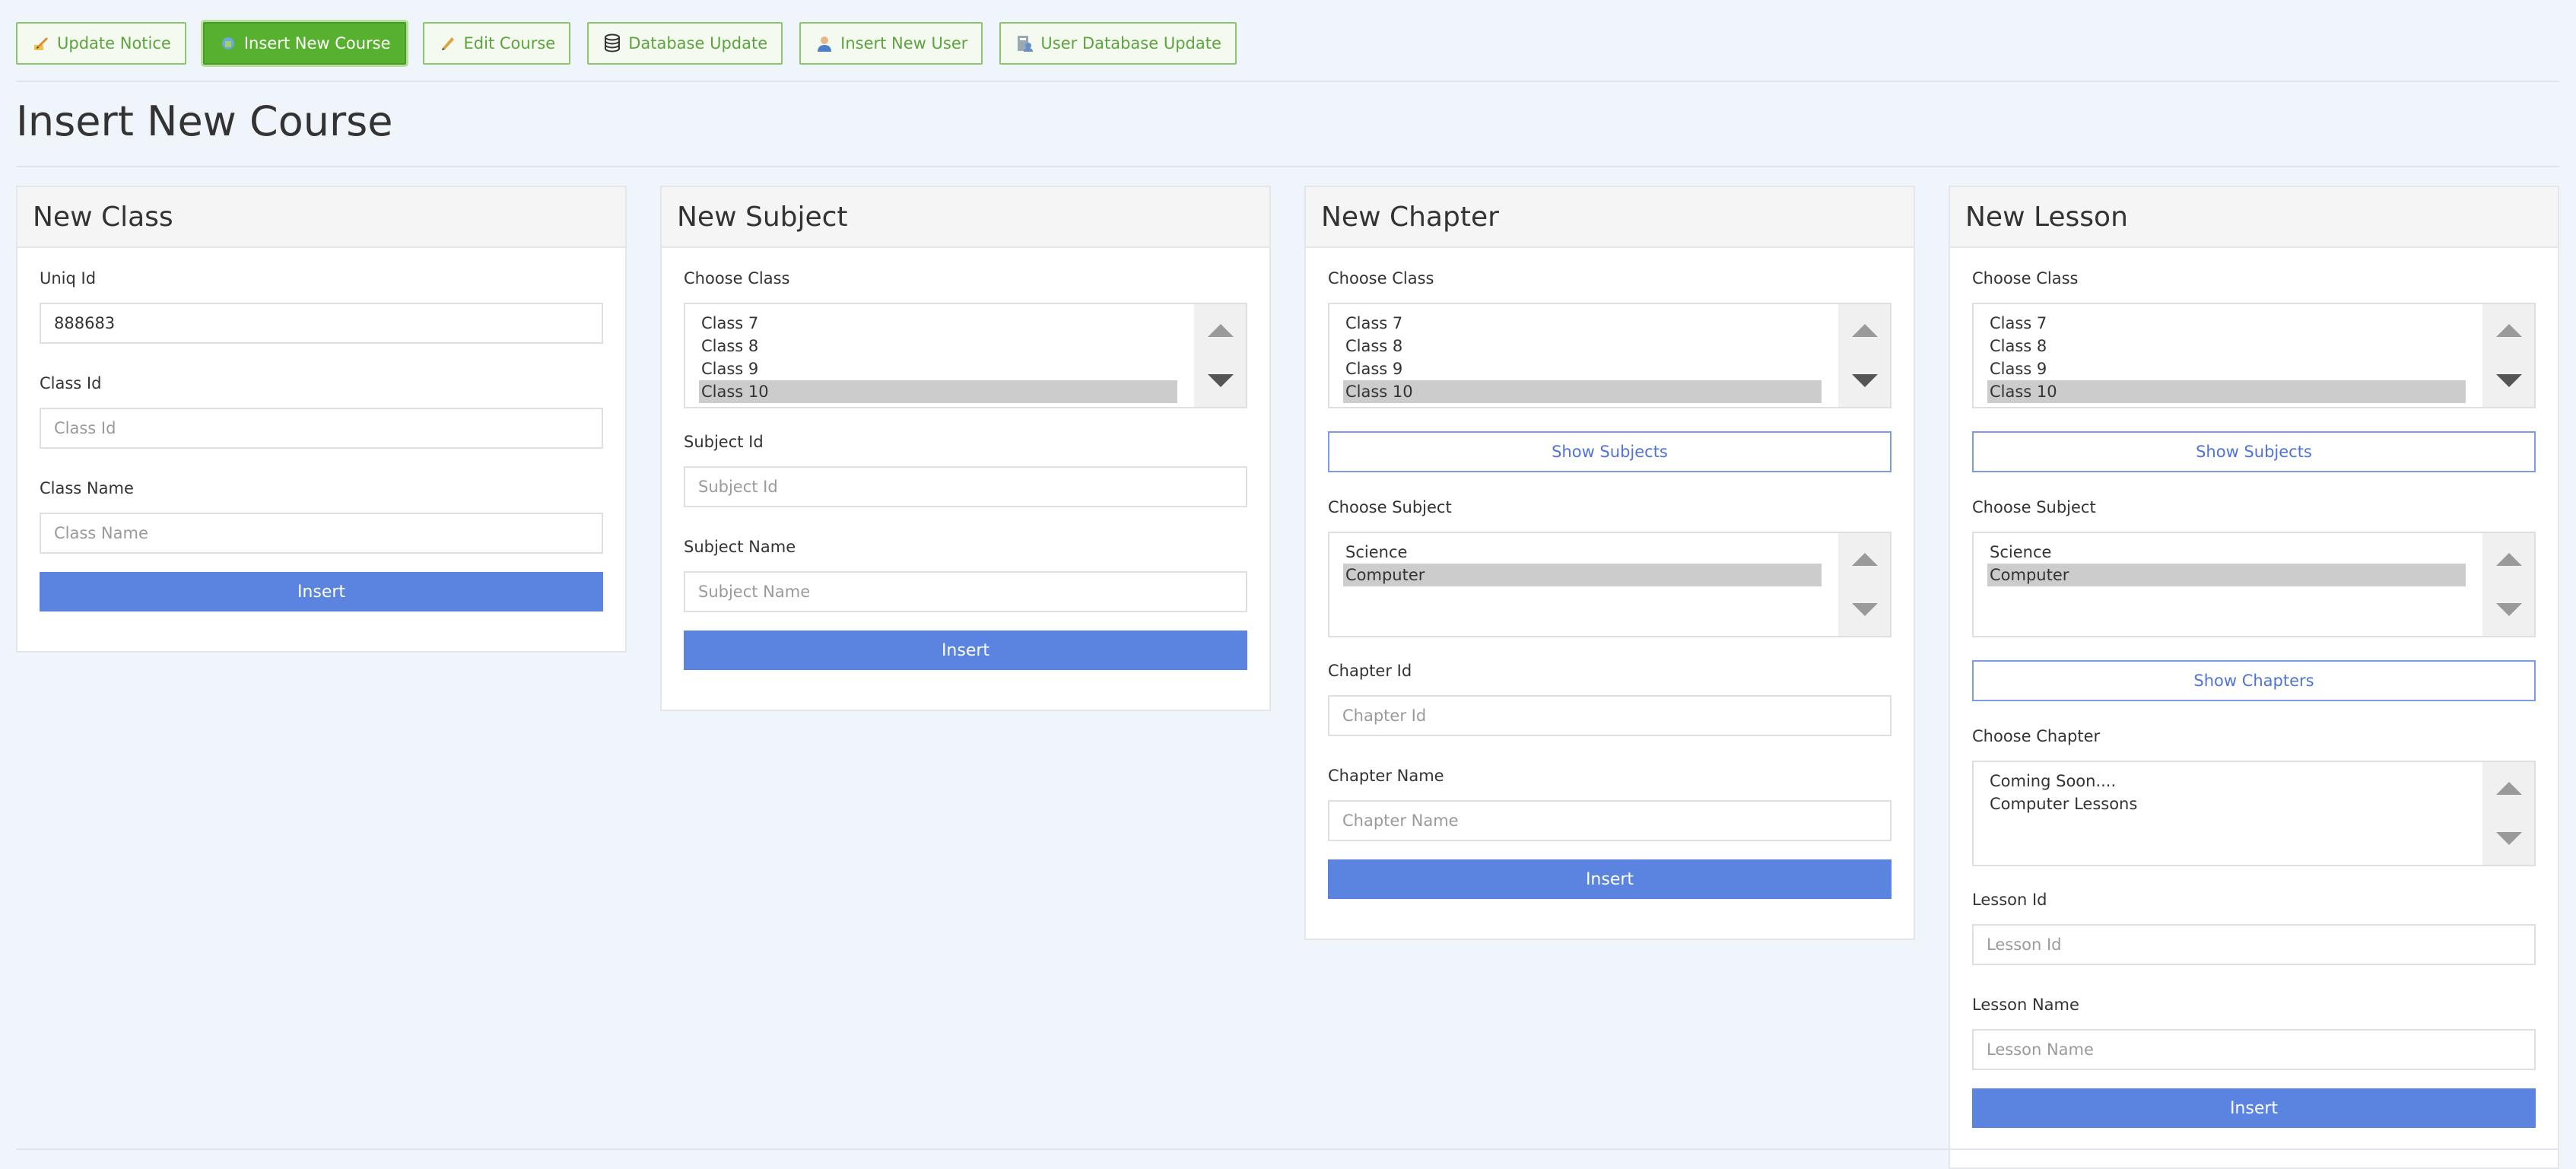 This screenshot has height=1169, width=2576. What do you see at coordinates (1130, 43) in the screenshot?
I see `nav-label: User Database Update` at bounding box center [1130, 43].